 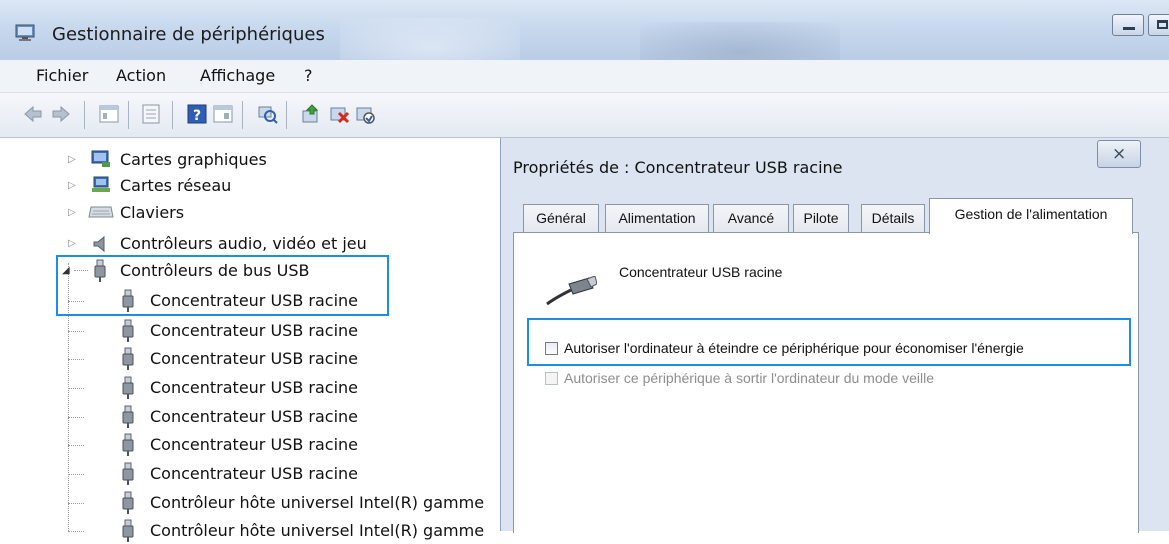 What do you see at coordinates (311, 114) in the screenshot?
I see `update-driver-icon` at bounding box center [311, 114].